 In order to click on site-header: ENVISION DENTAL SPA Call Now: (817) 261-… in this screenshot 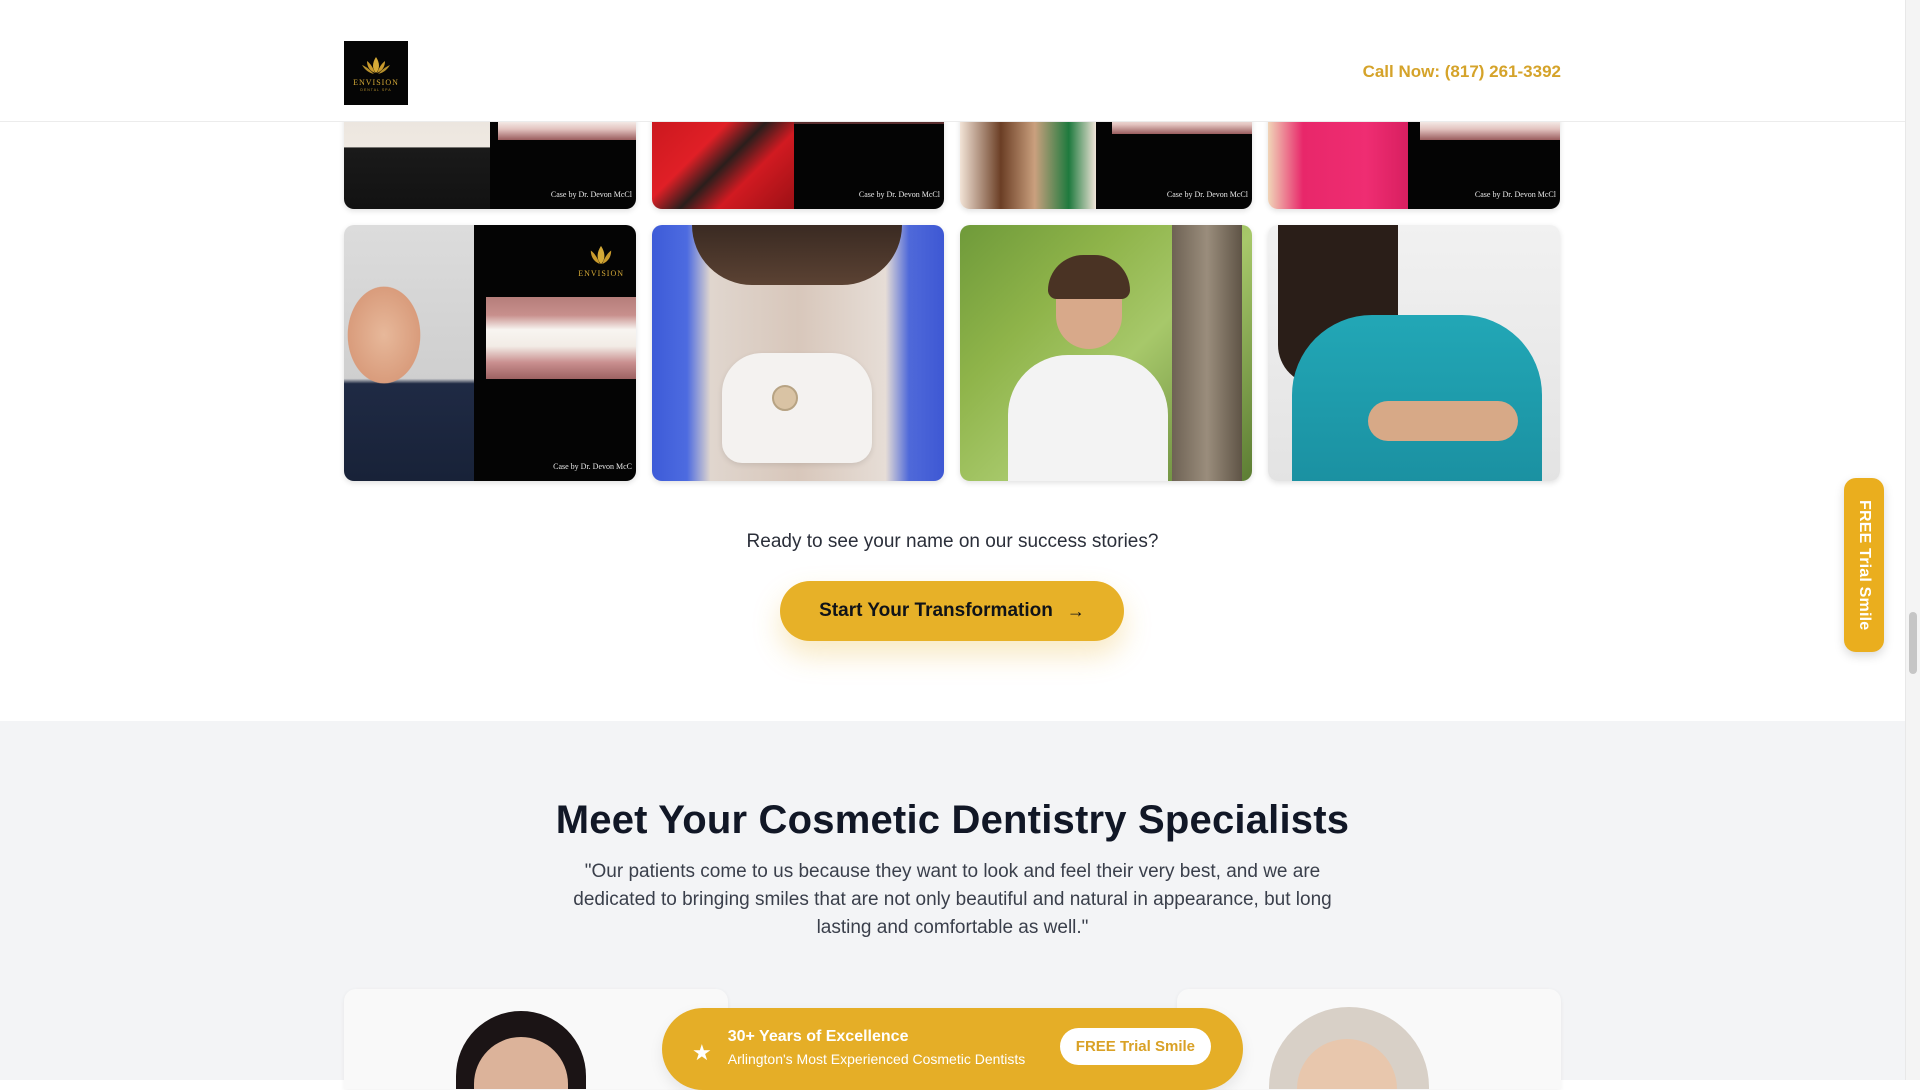, I will do `click(952, 61)`.